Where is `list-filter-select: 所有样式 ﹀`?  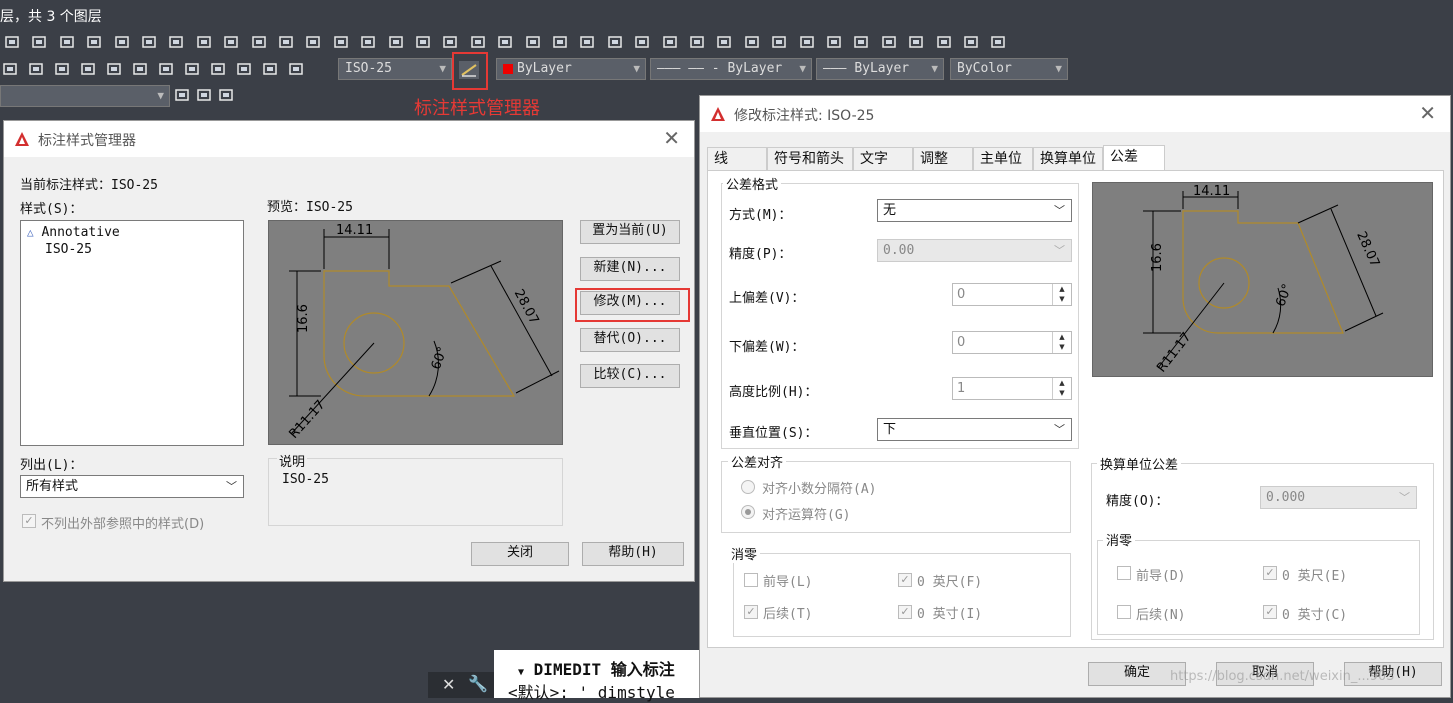 list-filter-select: 所有样式 ﹀ is located at coordinates (132, 486).